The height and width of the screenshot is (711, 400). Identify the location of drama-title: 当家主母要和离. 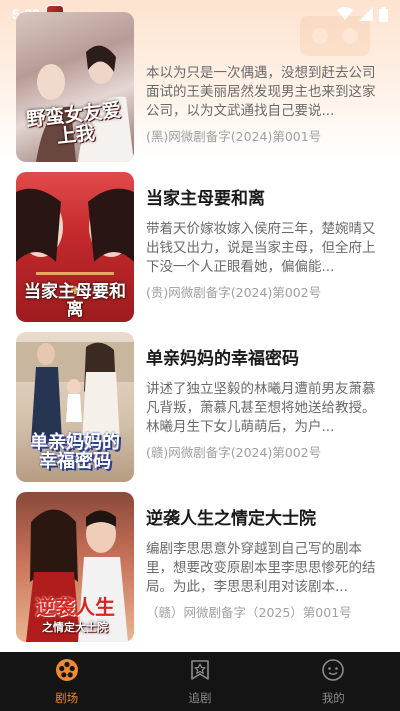
(205, 199).